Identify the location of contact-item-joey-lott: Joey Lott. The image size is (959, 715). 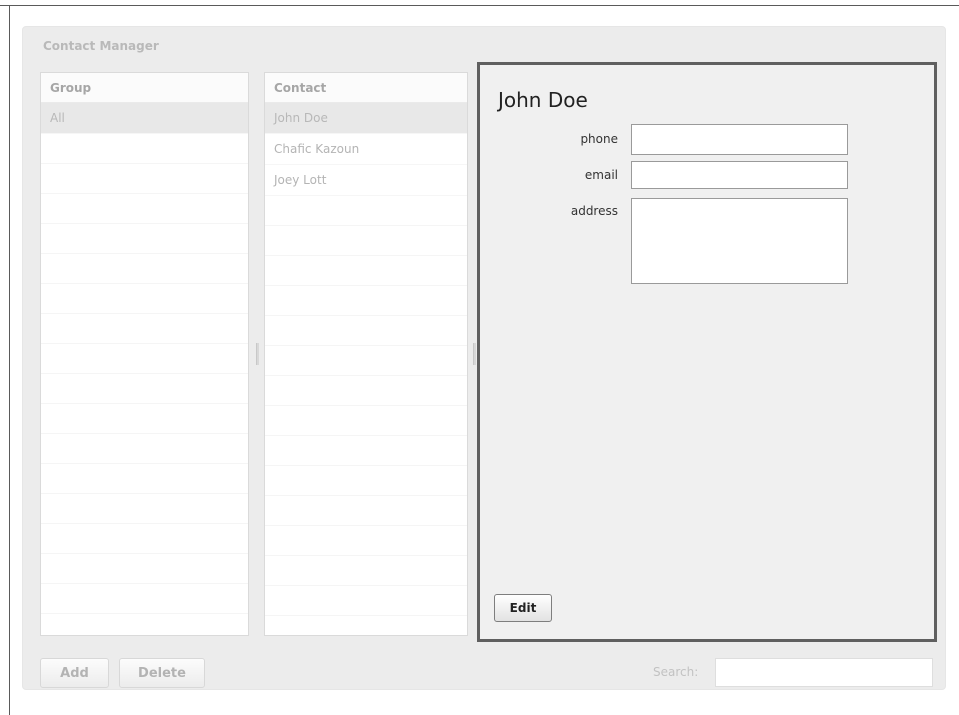
(366, 180).